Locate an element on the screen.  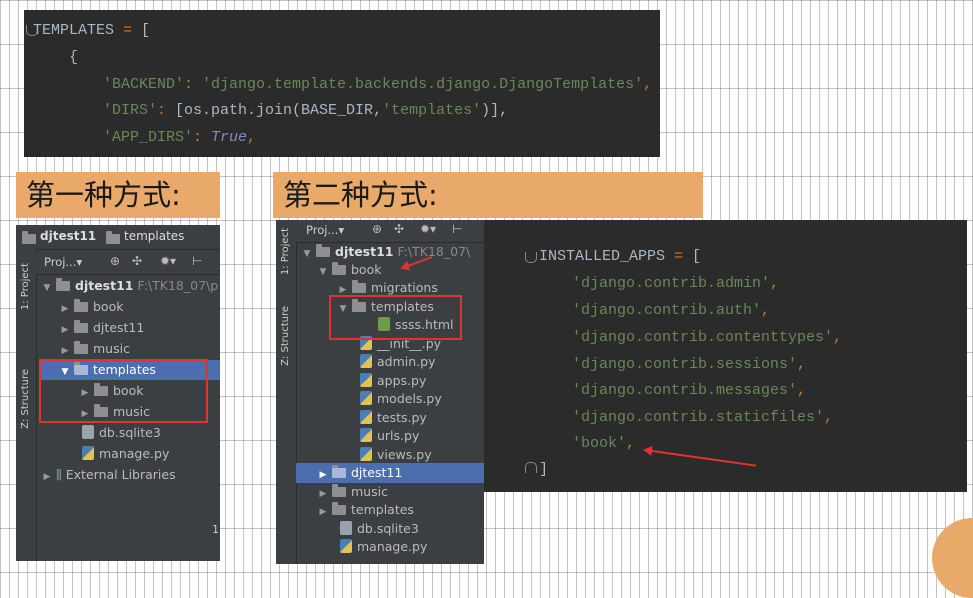
tree-item-views-py: views.py is located at coordinates (396, 455).